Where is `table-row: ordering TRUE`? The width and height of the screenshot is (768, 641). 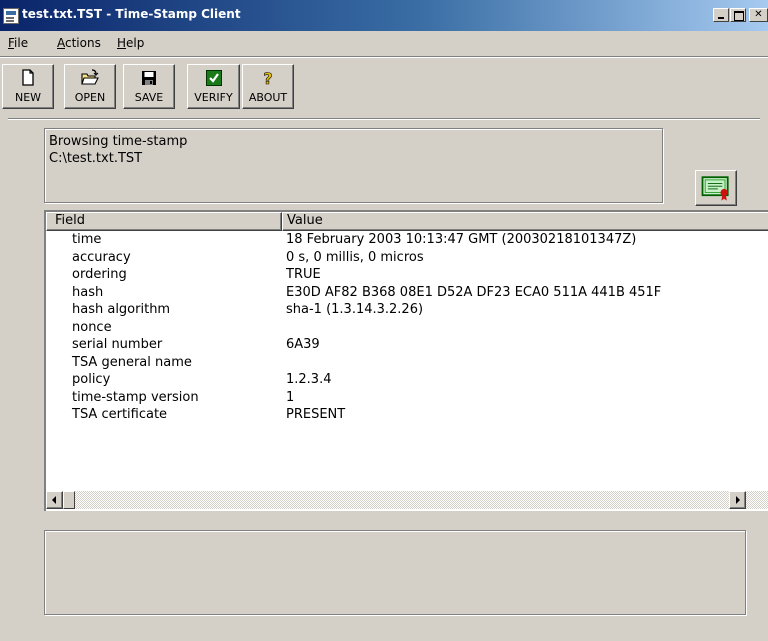
table-row: ordering TRUE is located at coordinates (407, 275).